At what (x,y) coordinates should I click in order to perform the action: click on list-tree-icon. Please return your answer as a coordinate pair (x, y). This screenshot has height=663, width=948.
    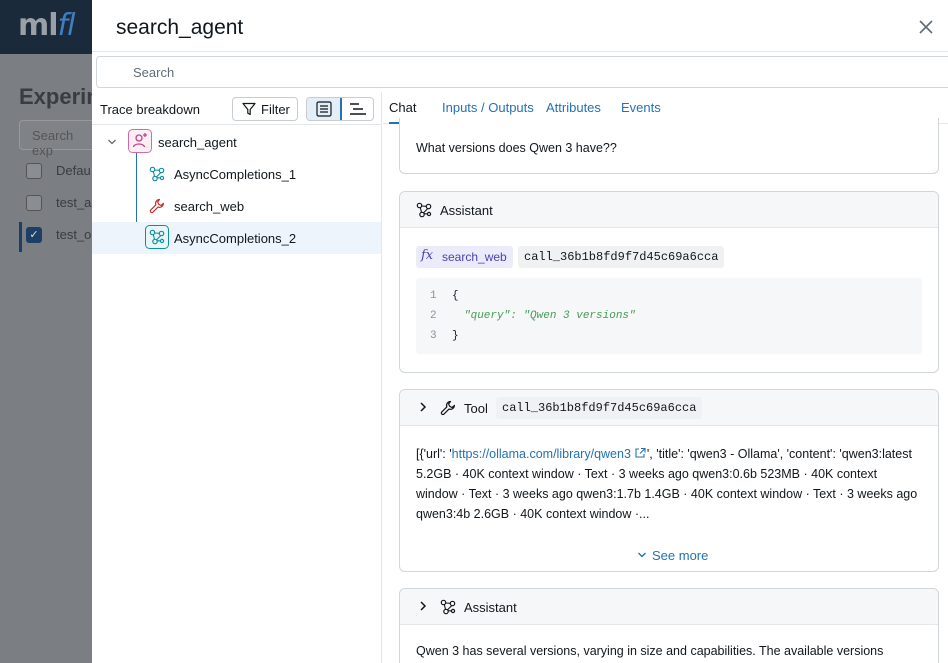
    Looking at the image, I should click on (324, 109).